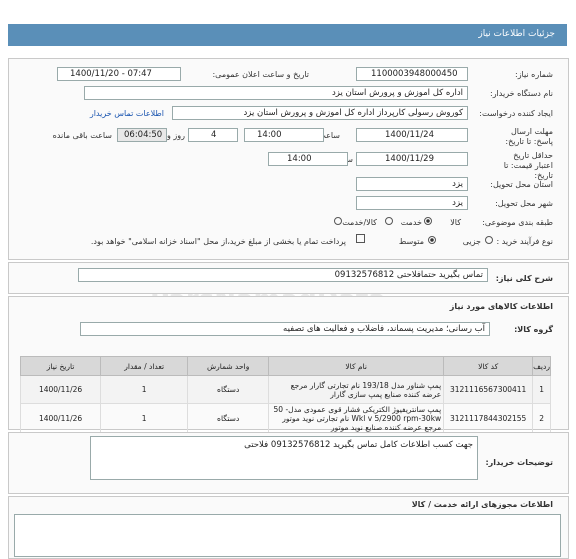 This screenshot has width=576, height=559. Describe the element at coordinates (119, 74) in the screenshot. I see `announce-field: 1400/11/20 - 07:47` at that location.